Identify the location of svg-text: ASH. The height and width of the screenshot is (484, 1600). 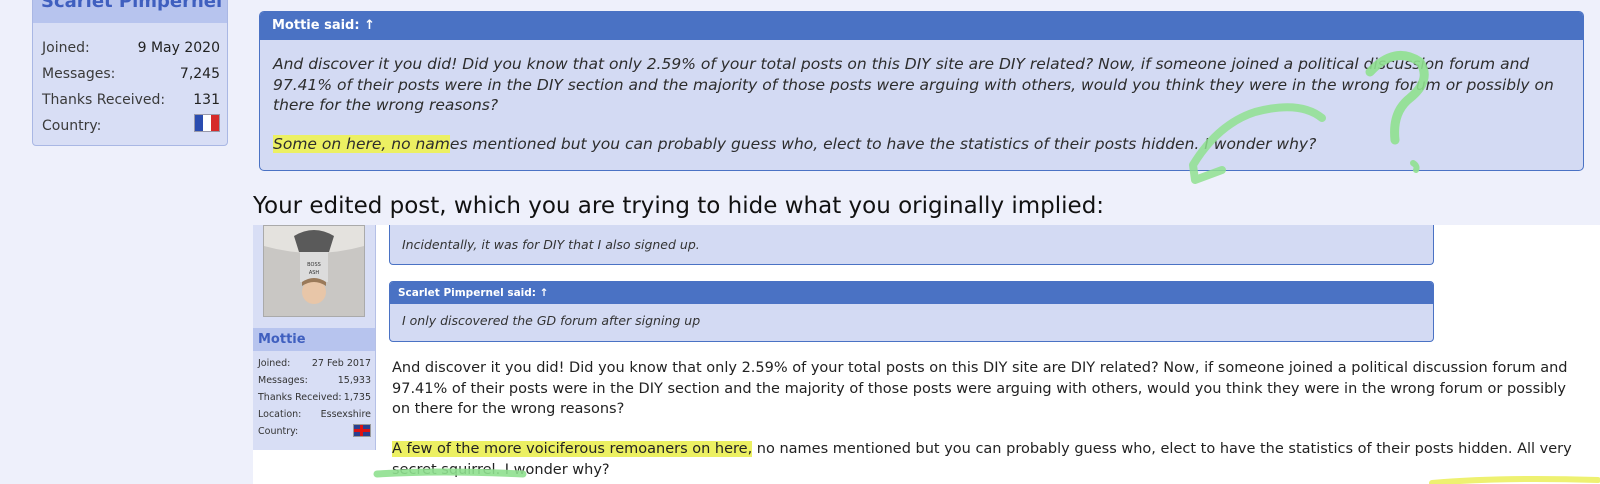
(314, 273).